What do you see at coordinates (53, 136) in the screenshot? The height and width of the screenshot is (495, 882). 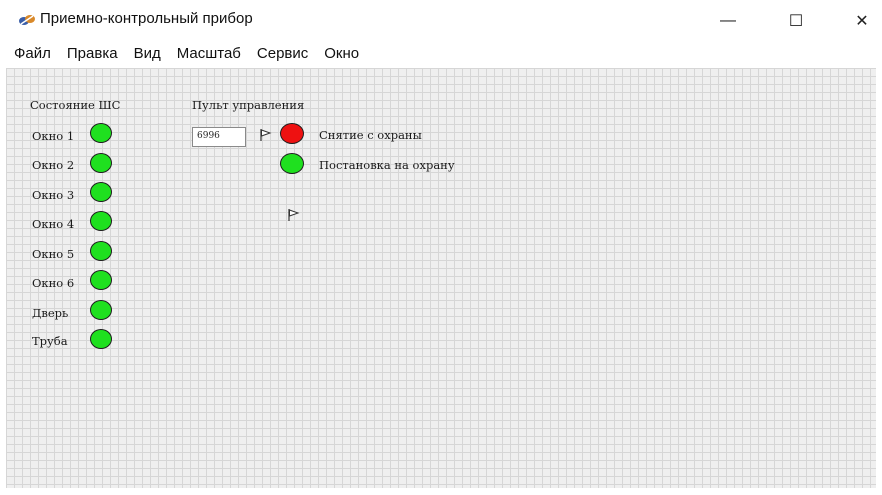 I see `zone-label-1: Окно 1` at bounding box center [53, 136].